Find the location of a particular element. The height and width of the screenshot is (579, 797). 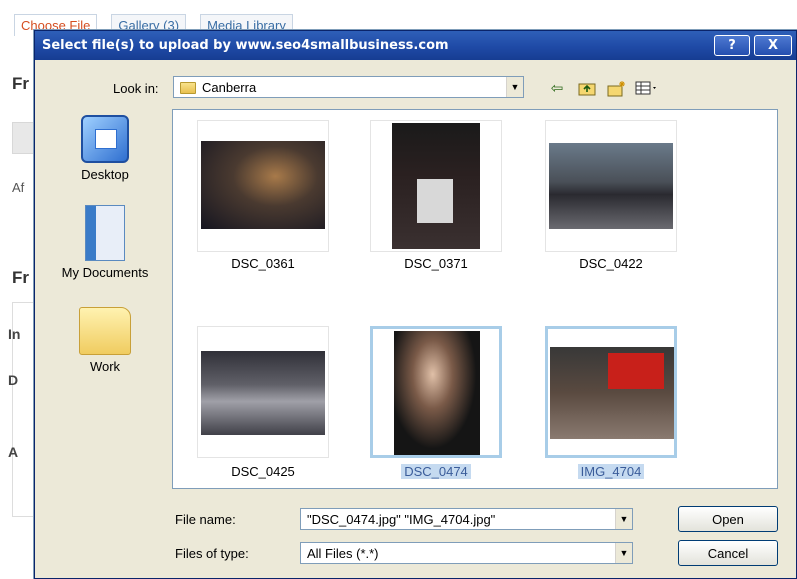

file-type-label: Files of type: is located at coordinates (212, 553).